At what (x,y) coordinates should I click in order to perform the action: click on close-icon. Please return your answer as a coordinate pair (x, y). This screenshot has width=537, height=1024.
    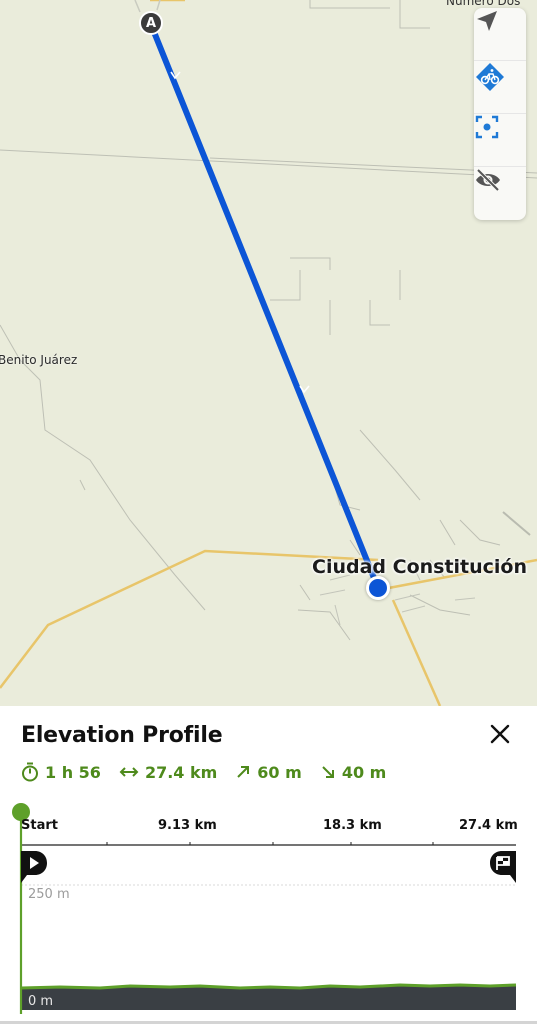
    Looking at the image, I should click on (500, 734).